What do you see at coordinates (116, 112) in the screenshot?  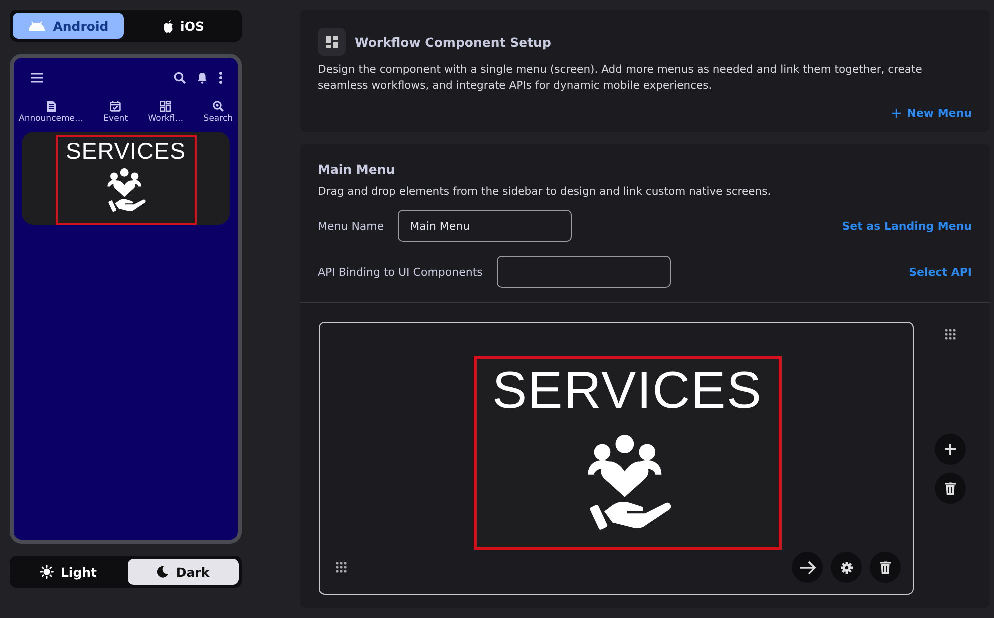 I see `nav-tab: Event` at bounding box center [116, 112].